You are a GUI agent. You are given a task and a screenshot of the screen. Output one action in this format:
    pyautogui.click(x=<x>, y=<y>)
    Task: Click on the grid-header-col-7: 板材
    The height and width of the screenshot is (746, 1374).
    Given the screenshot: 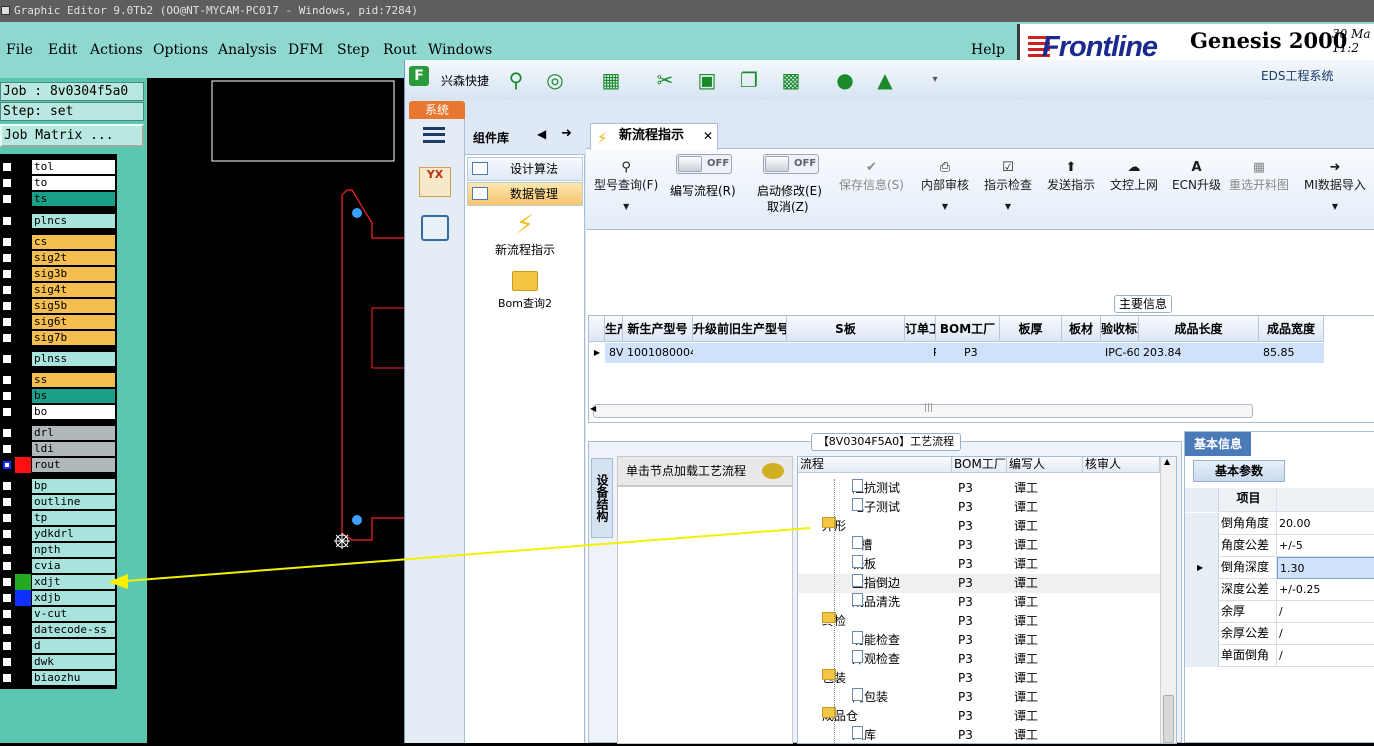 What is the action you would take?
    pyautogui.click(x=1081, y=329)
    